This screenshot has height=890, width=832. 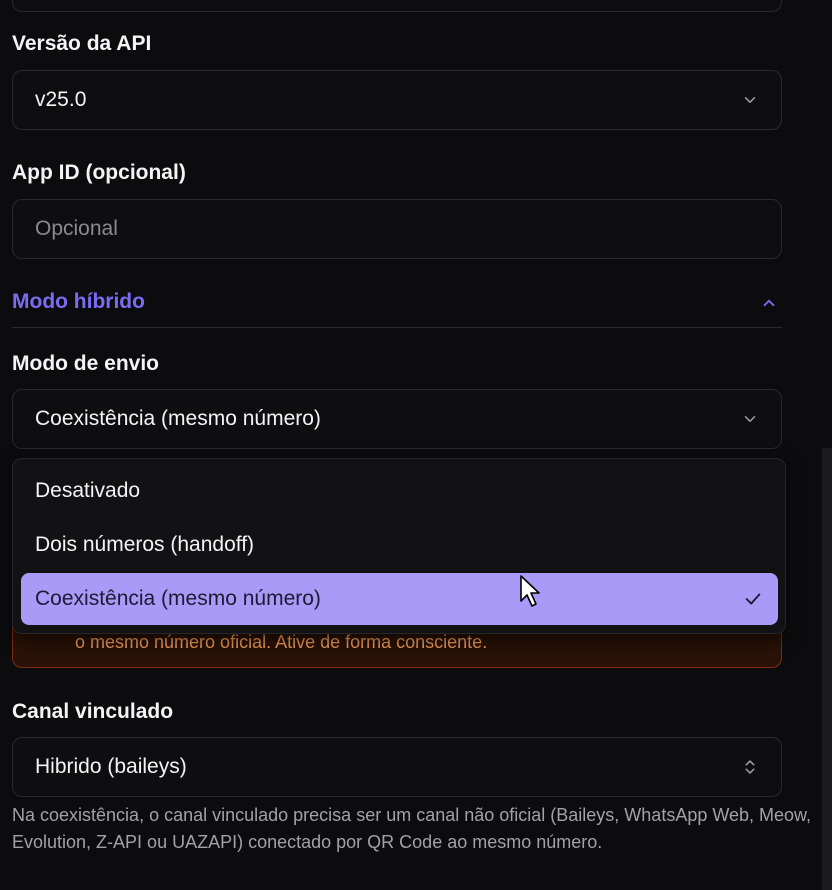 What do you see at coordinates (78, 301) in the screenshot?
I see `hybrid-mode-title: Modo híbrido` at bounding box center [78, 301].